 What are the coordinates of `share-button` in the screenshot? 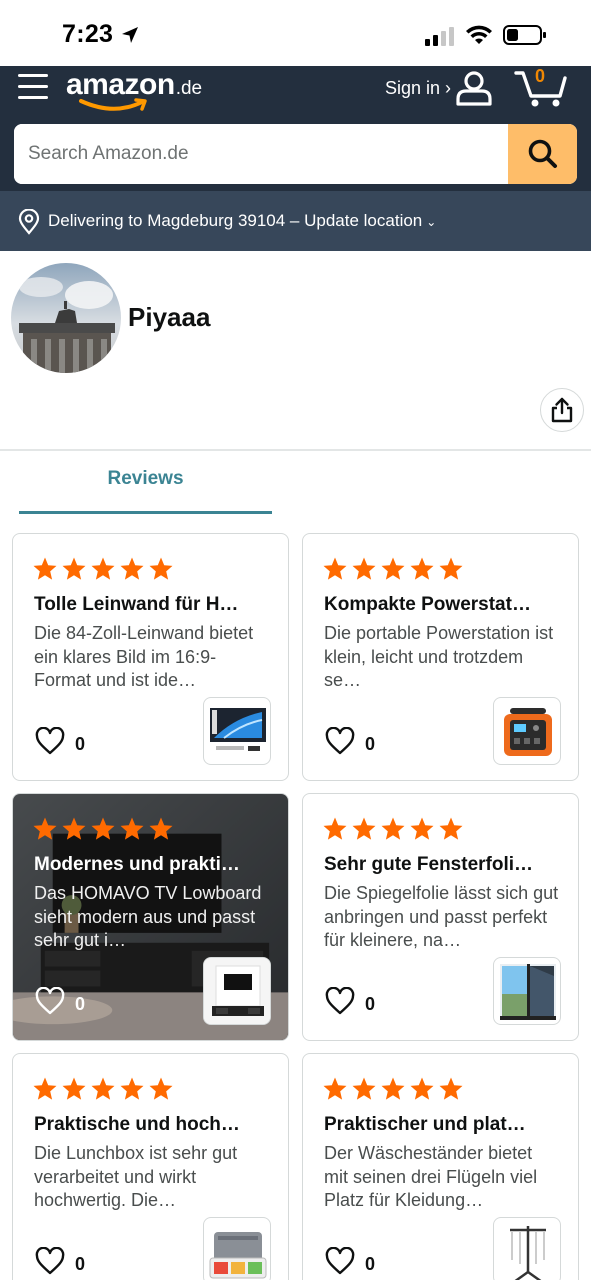 It's located at (562, 410).